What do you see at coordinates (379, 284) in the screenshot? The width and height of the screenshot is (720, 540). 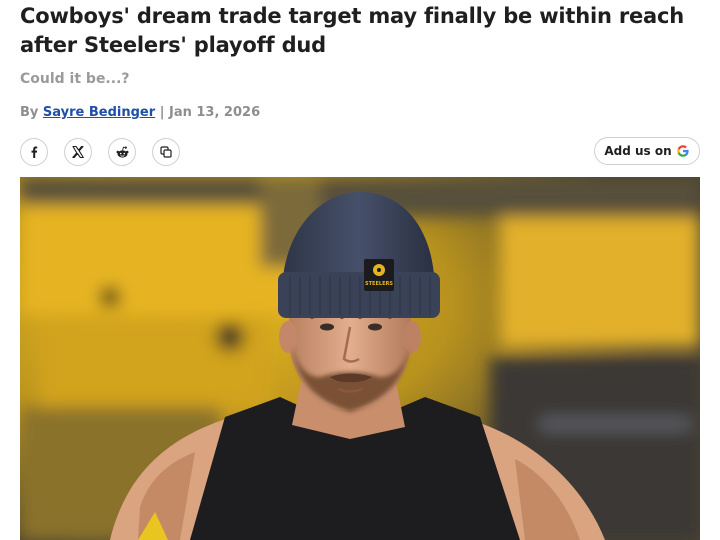 I see `hat-patch-text: STEELERS` at bounding box center [379, 284].